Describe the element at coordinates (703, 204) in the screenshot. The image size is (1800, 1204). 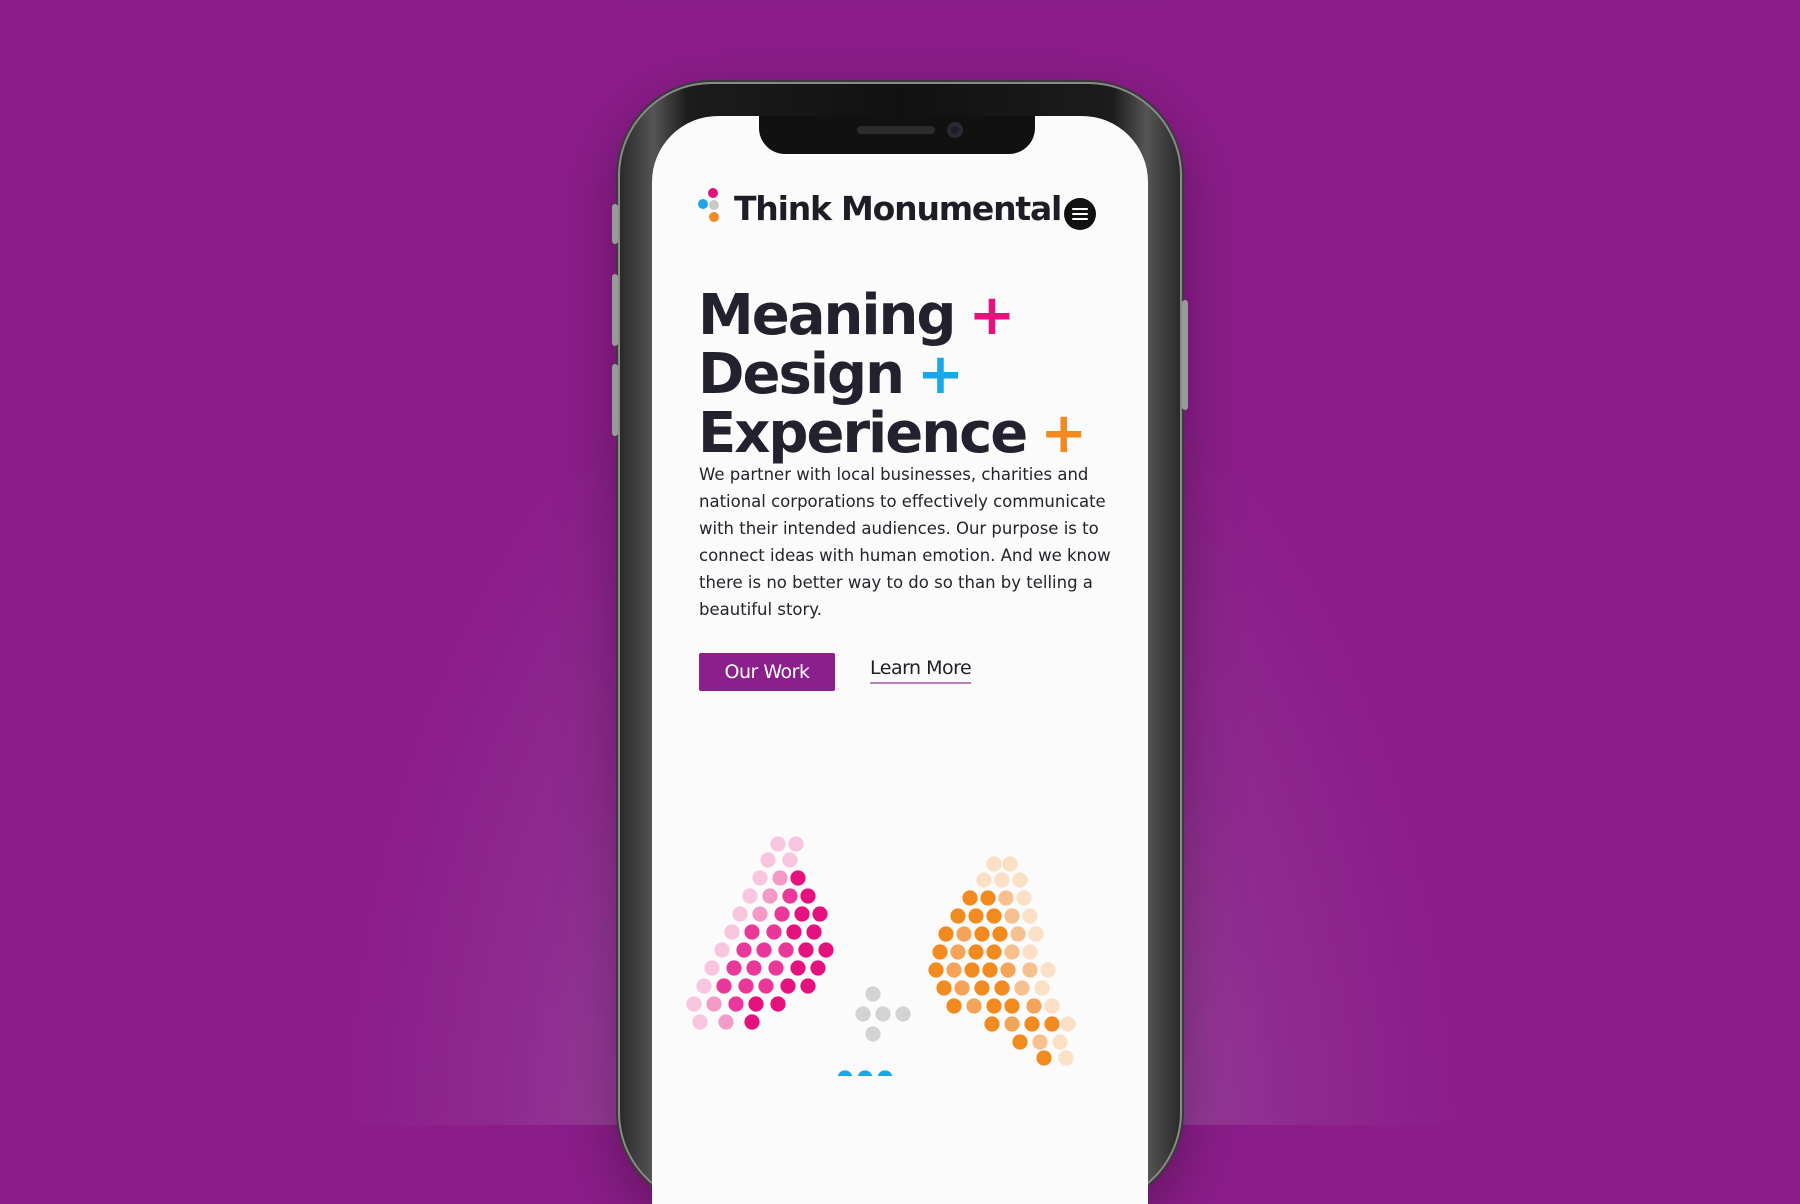
I see `logo-dot-blue` at that location.